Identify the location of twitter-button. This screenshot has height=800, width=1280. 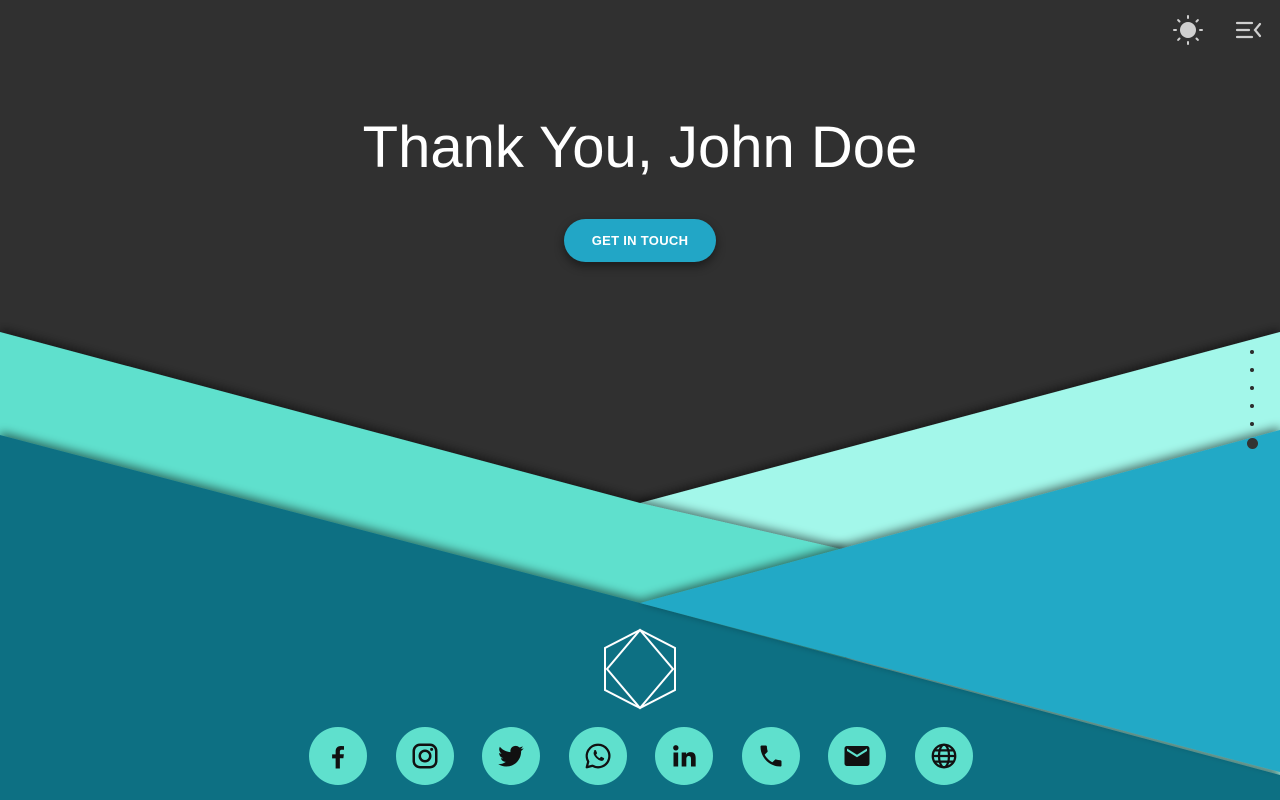
(511, 756).